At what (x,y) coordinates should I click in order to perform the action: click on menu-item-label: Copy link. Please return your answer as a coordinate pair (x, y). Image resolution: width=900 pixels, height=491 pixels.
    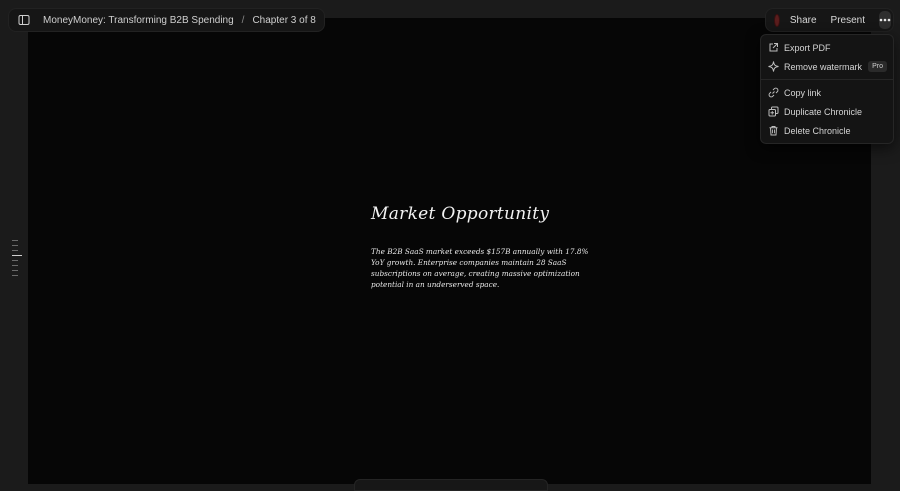
    Looking at the image, I should click on (803, 92).